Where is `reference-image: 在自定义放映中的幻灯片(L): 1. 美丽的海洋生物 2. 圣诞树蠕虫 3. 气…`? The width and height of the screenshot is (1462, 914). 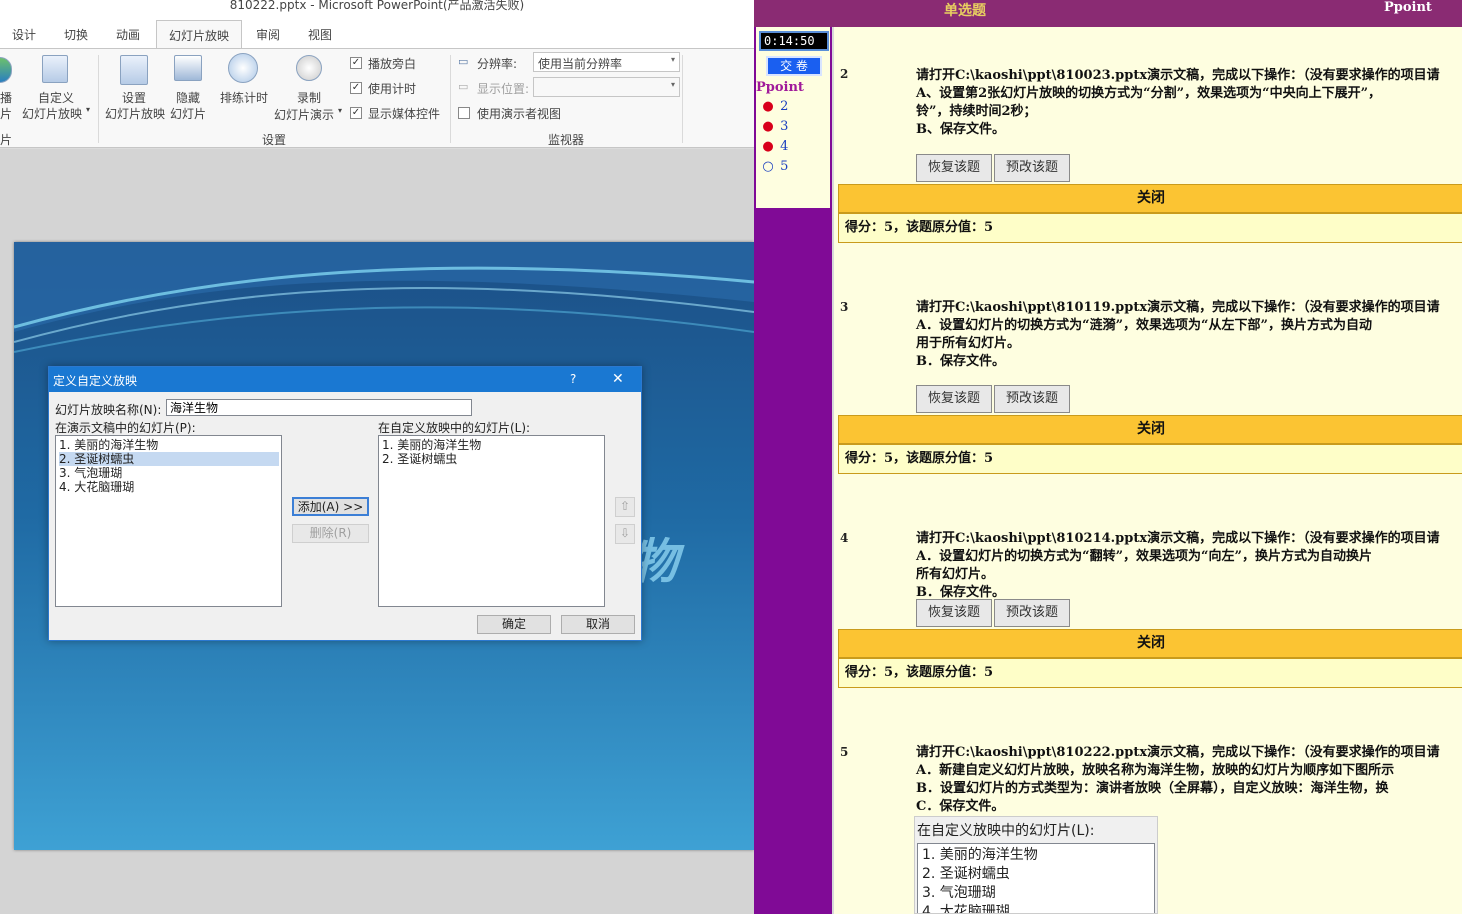
reference-image: 在自定义放映中的幻灯片(L): 1. 美丽的海洋生物 2. 圣诞树蠕虫 3. 气… is located at coordinates (1036, 865).